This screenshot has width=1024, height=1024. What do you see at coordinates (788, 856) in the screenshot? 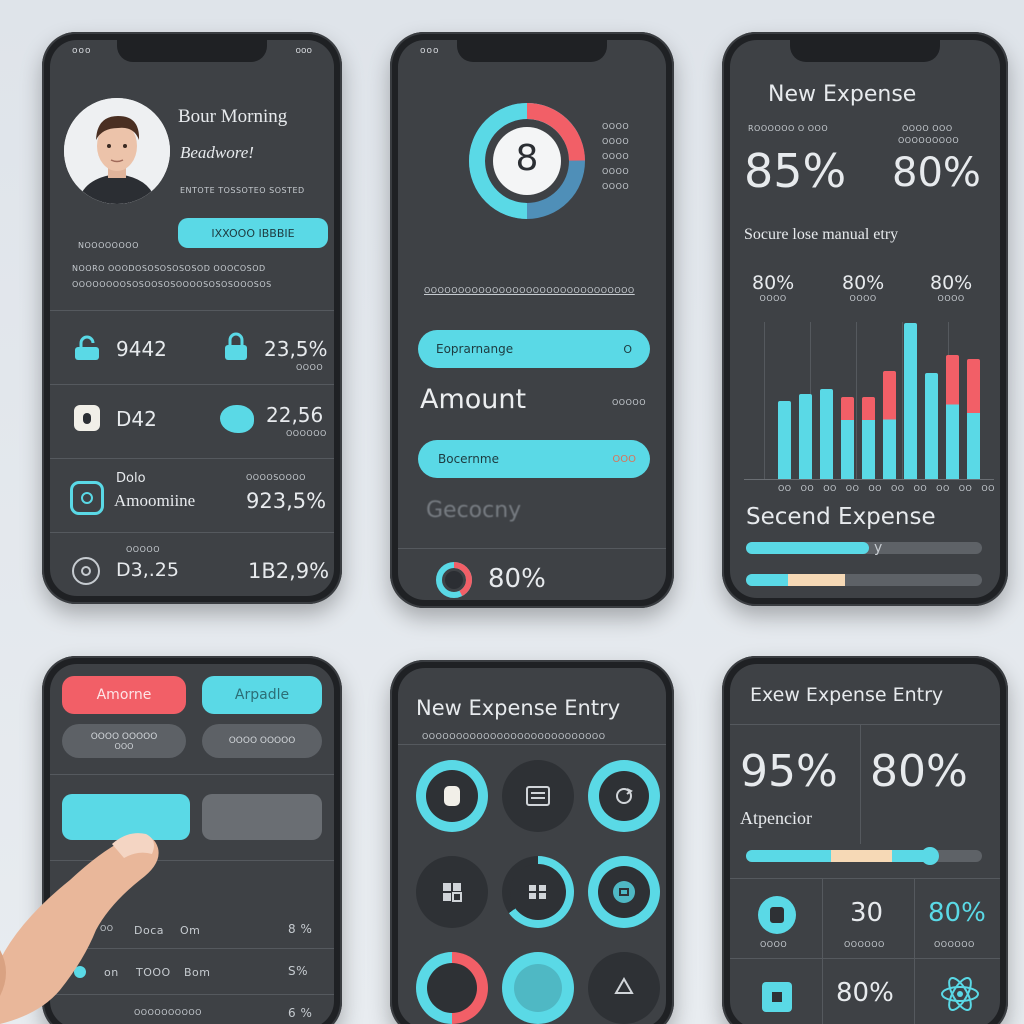
I see `slider-fill` at bounding box center [788, 856].